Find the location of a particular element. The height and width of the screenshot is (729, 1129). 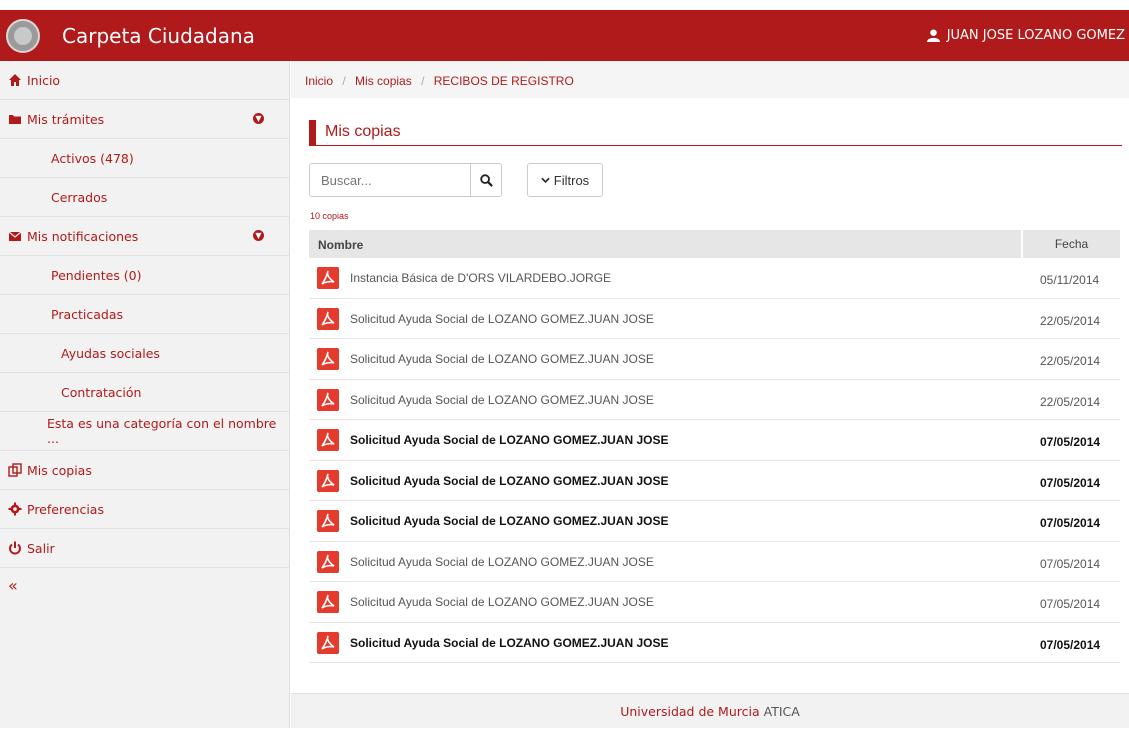

sidebar-item-label: Salir is located at coordinates (41, 548).